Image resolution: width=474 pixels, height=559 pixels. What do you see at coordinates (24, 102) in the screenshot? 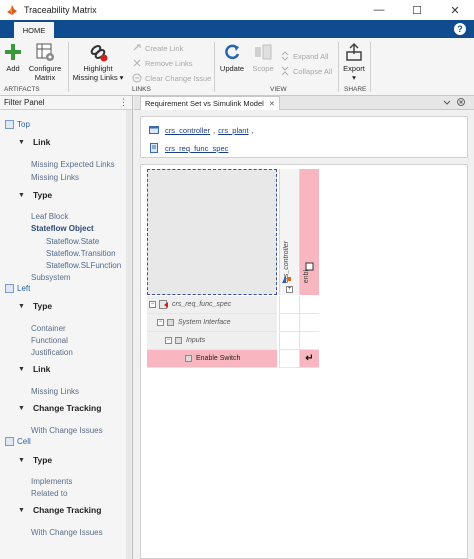
I see `filter-panel-title: Filter Panel` at bounding box center [24, 102].